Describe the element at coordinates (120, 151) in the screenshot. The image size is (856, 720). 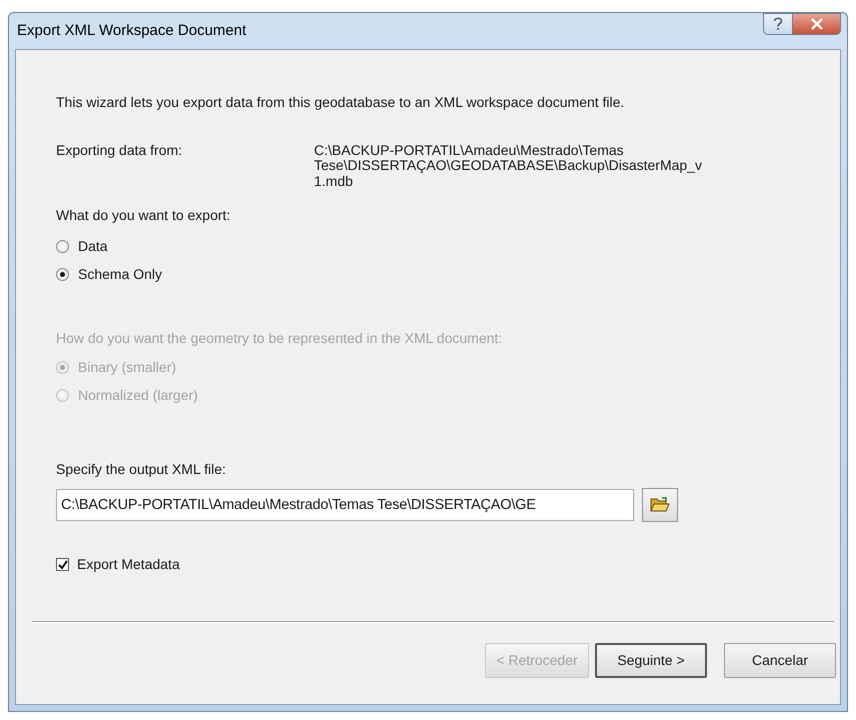
I see `field-label: Exporting data from:` at that location.